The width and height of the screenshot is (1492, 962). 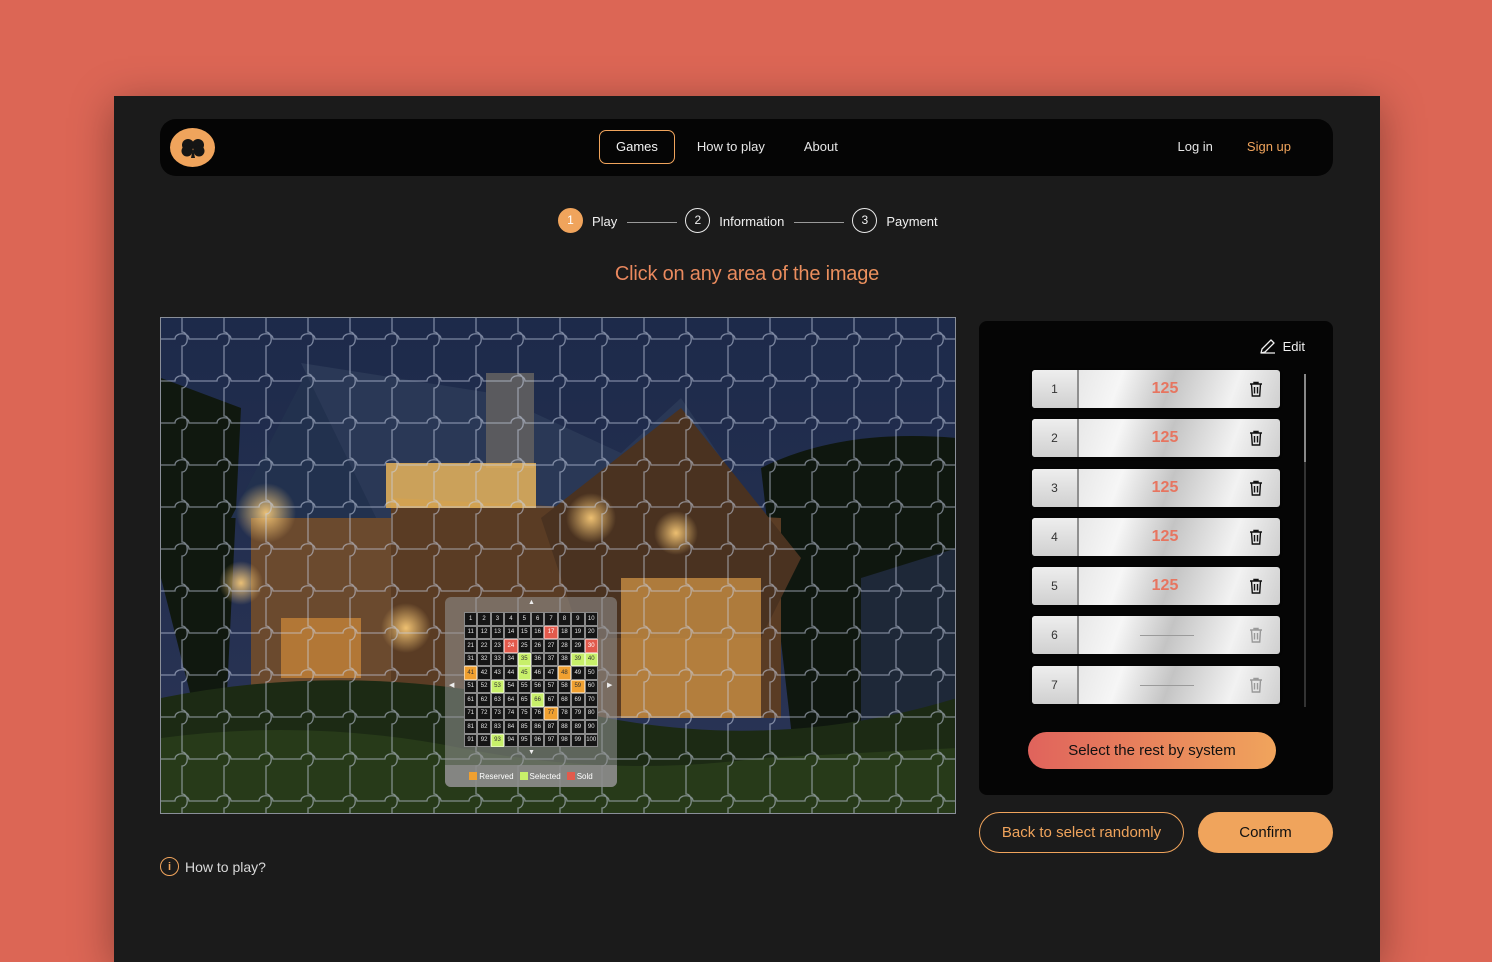 I want to click on mini-map-cell: 80, so click(x=591, y=713).